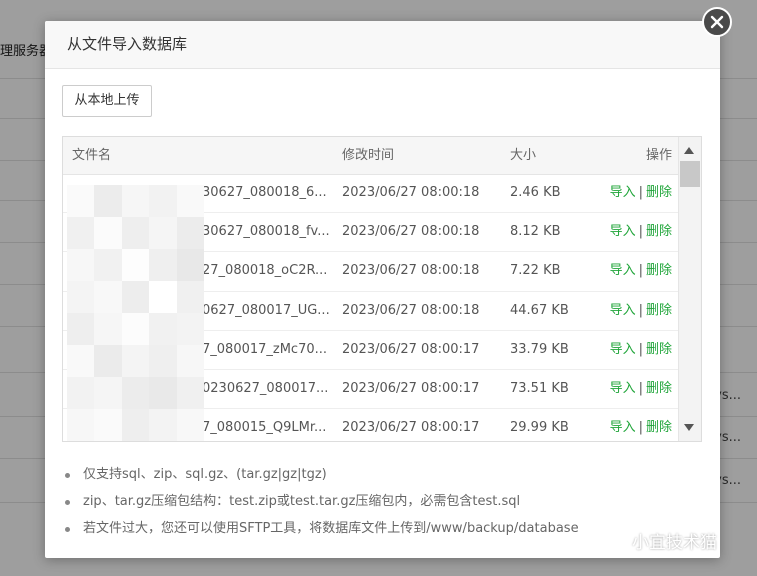  I want to click on scrollbar-thumb, so click(690, 174).